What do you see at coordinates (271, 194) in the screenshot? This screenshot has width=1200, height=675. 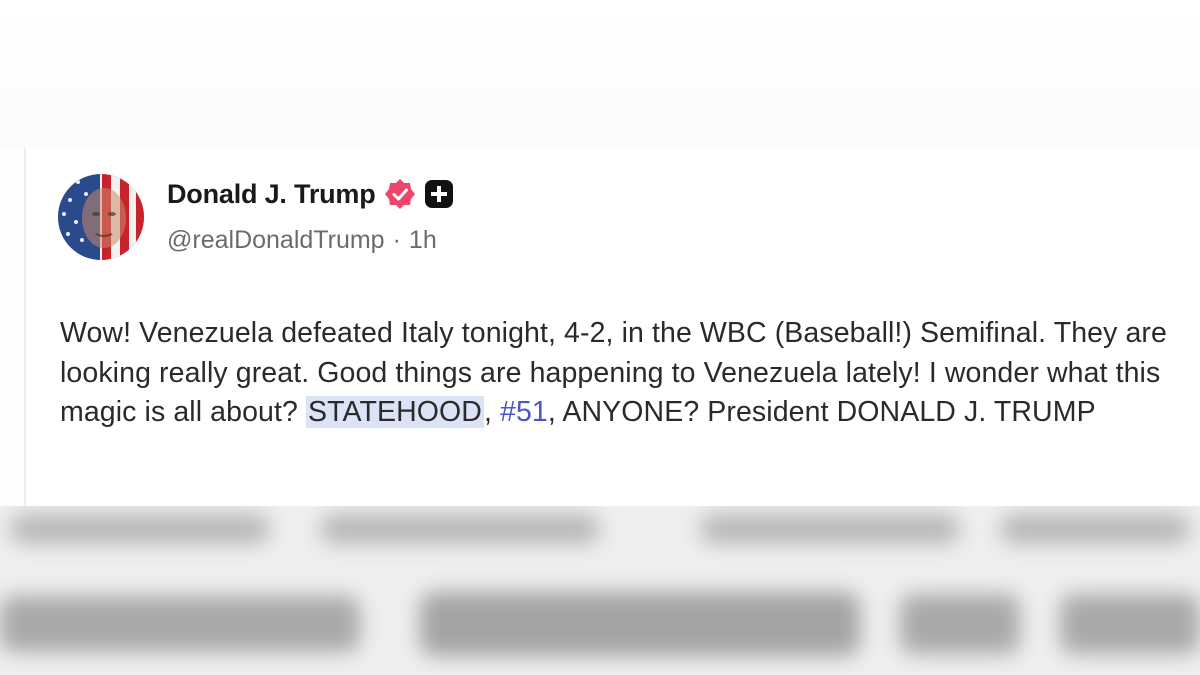 I see `display-name: Donald J. Trump` at bounding box center [271, 194].